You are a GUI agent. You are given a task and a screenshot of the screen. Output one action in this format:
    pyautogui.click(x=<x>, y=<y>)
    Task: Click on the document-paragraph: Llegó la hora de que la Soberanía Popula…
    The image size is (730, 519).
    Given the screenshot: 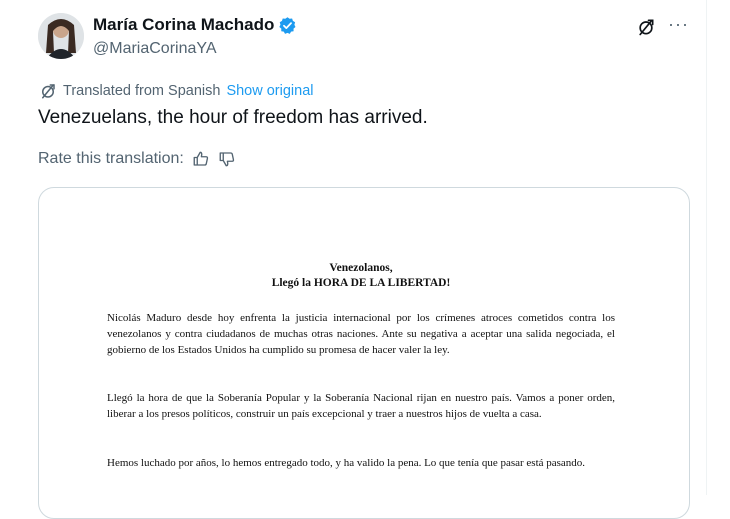 What is the action you would take?
    pyautogui.click(x=361, y=406)
    